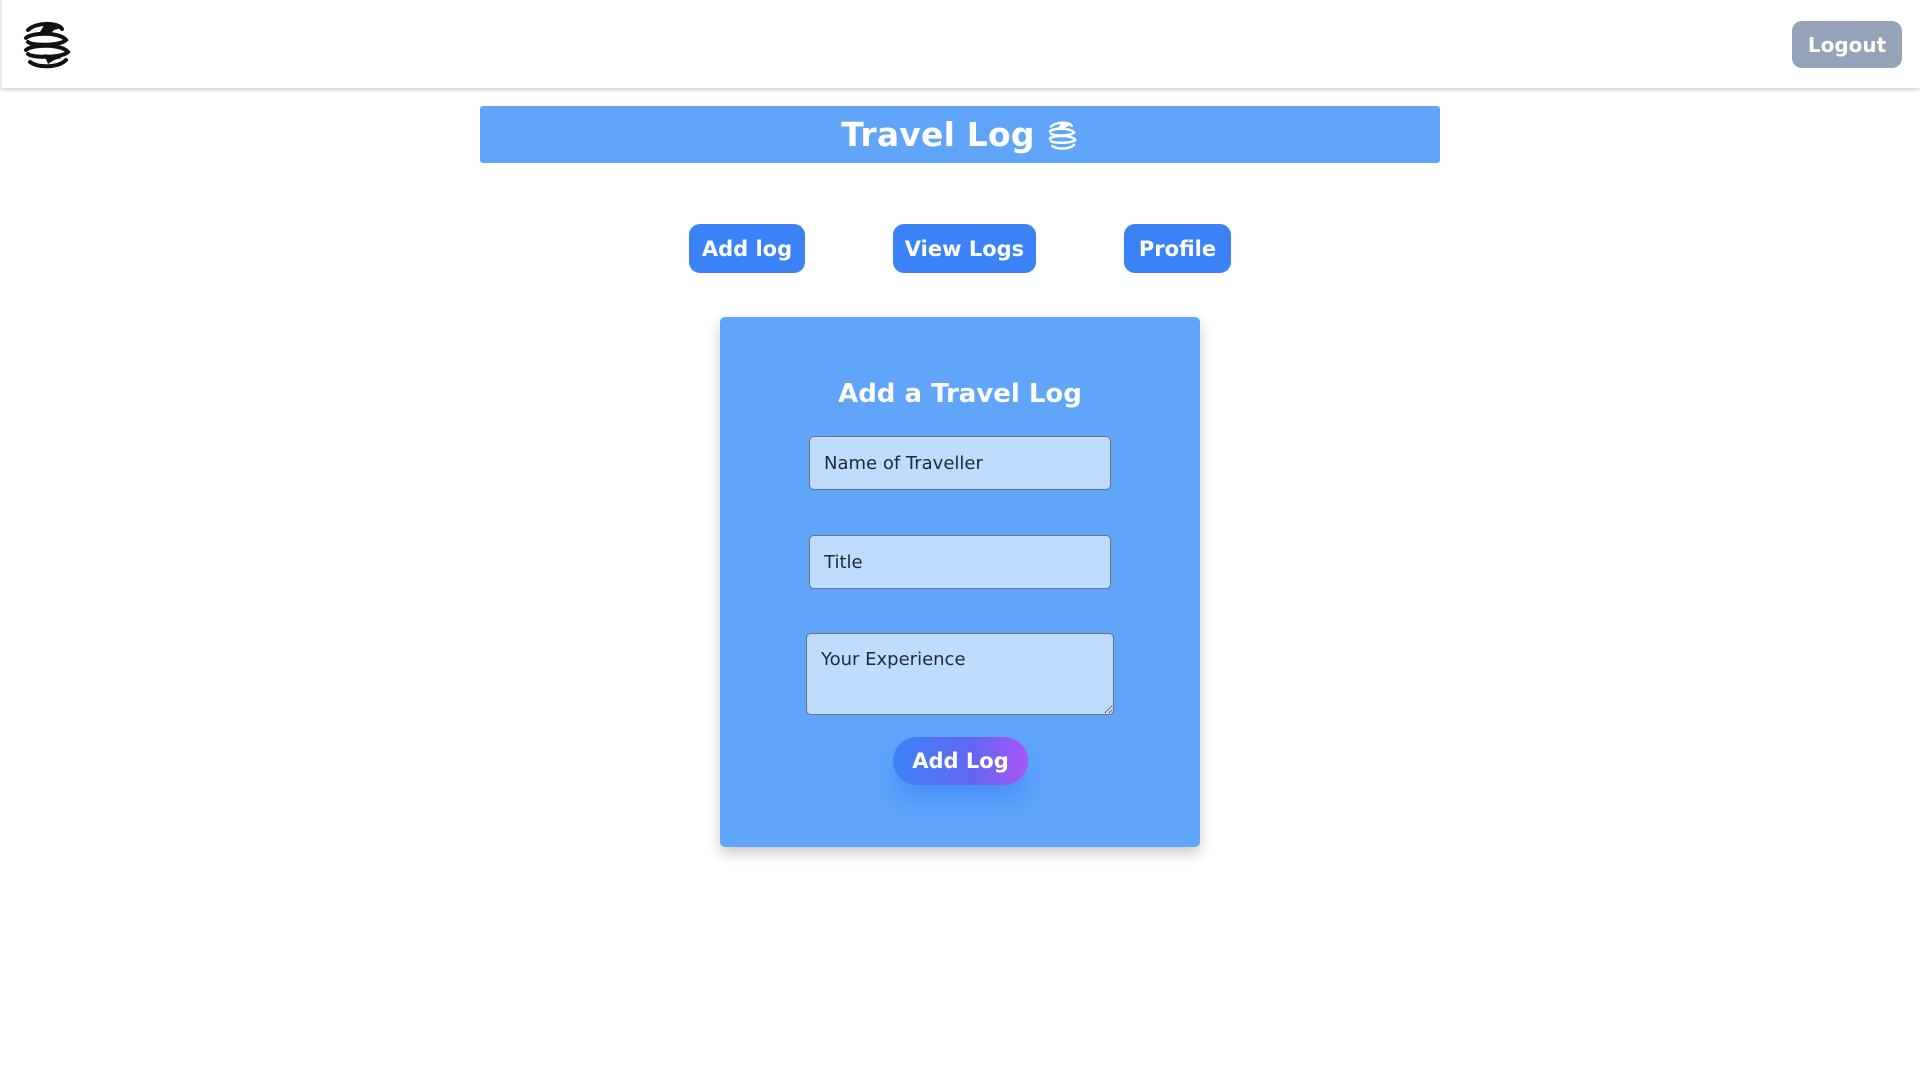 This screenshot has height=1080, width=1920. I want to click on form-heading: Add a Travel Log, so click(960, 394).